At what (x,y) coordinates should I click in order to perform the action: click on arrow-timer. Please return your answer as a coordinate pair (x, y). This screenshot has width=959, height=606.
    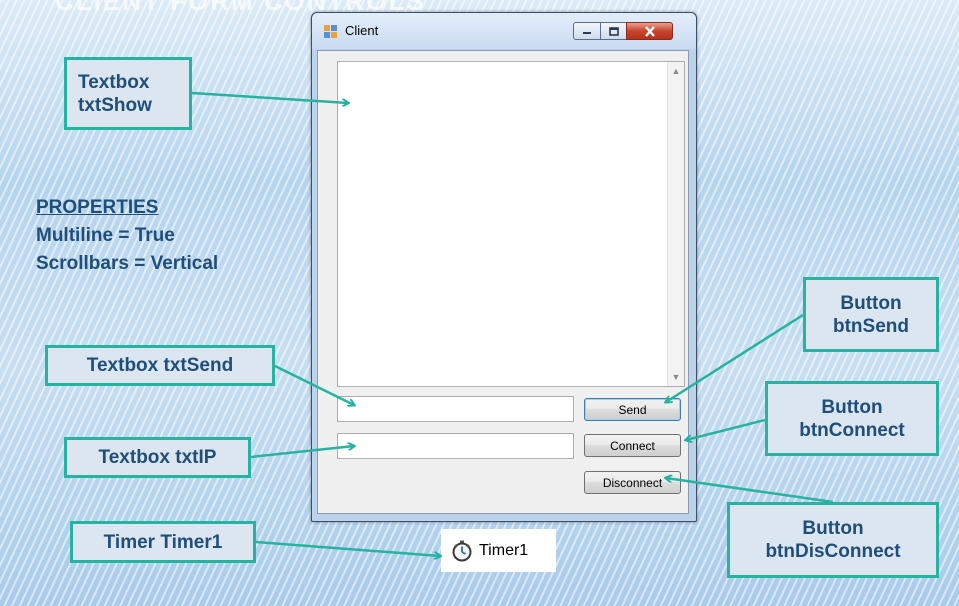
    Looking at the image, I should click on (347, 548).